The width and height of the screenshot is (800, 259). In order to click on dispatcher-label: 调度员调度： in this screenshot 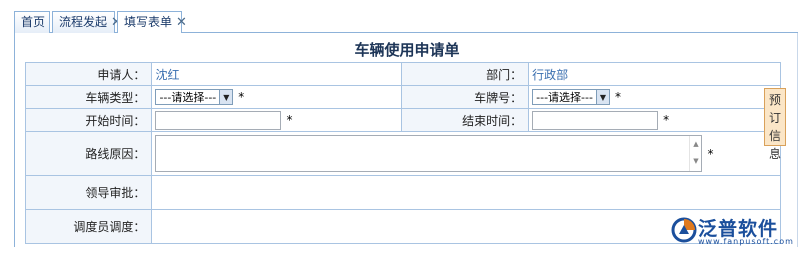, I will do `click(88, 226)`.